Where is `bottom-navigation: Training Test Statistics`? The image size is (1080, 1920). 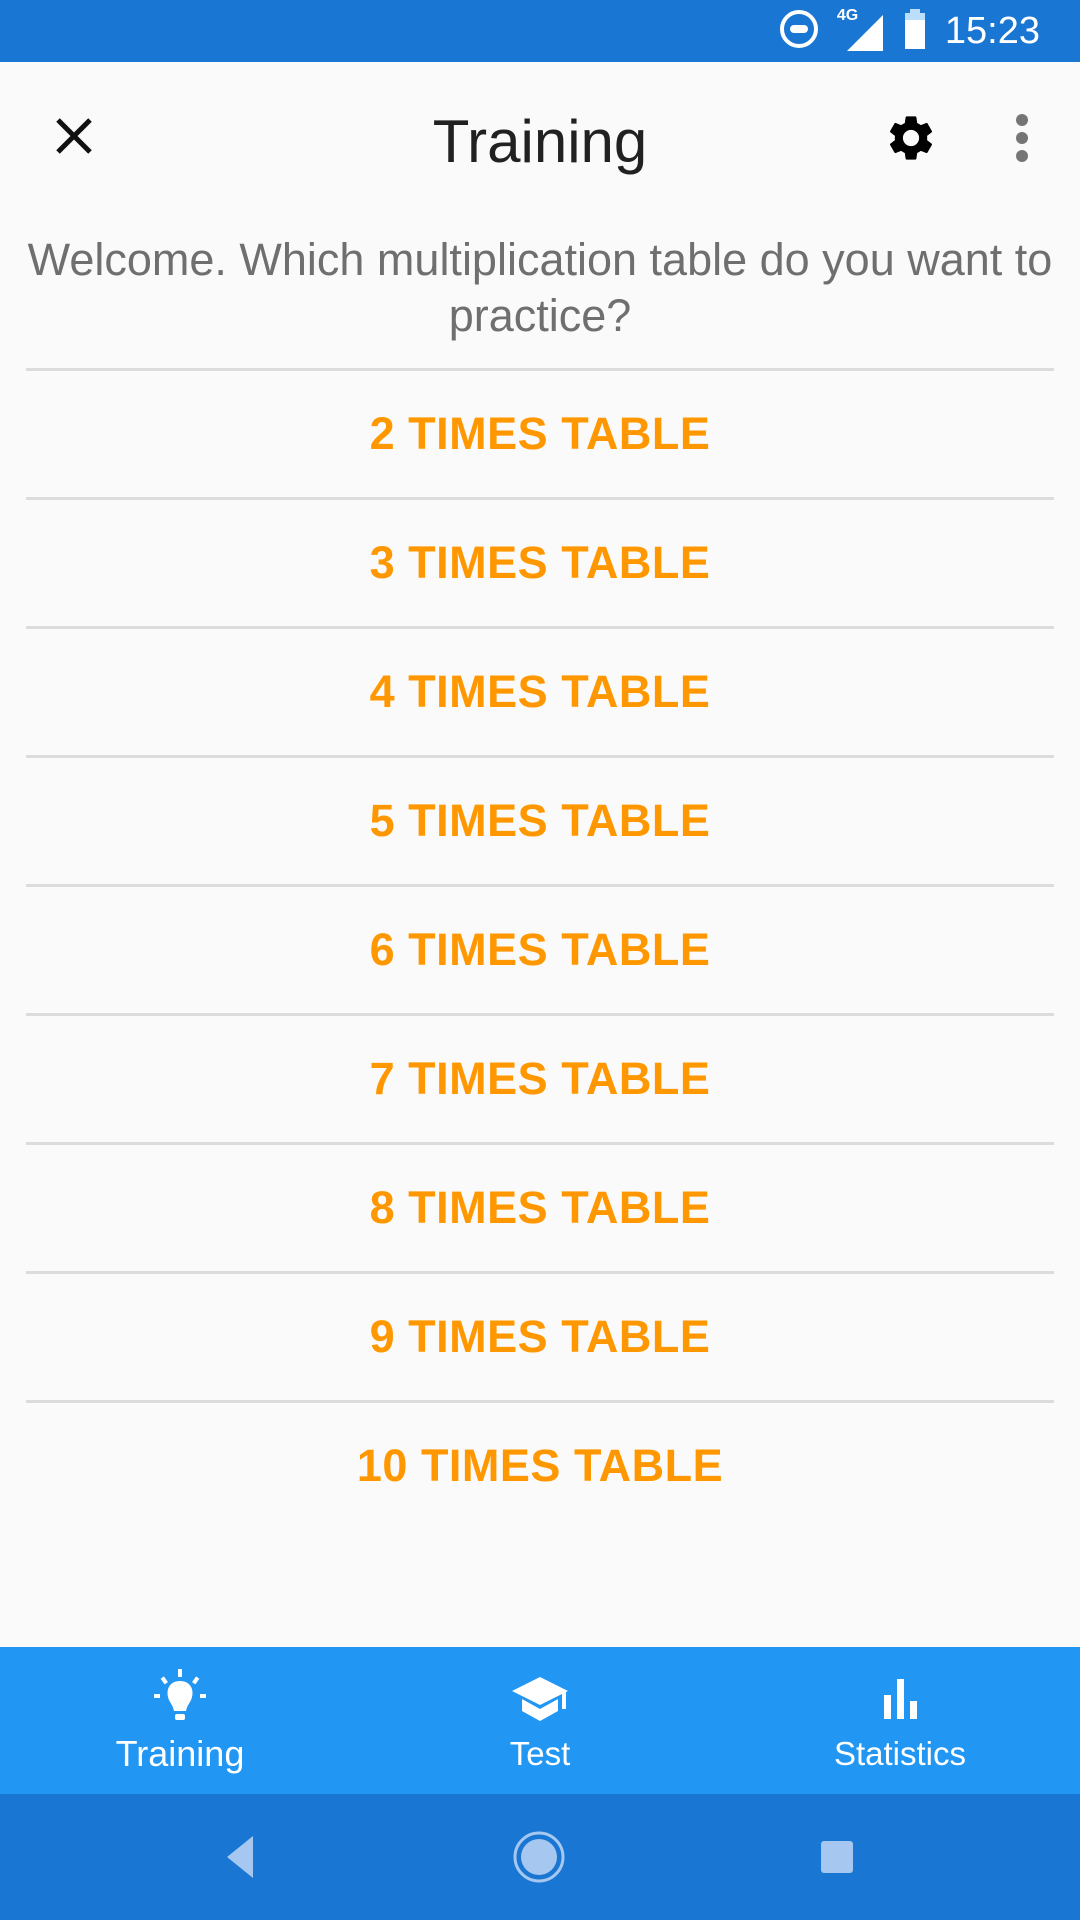
bottom-navigation: Training Test Statistics is located at coordinates (540, 1720).